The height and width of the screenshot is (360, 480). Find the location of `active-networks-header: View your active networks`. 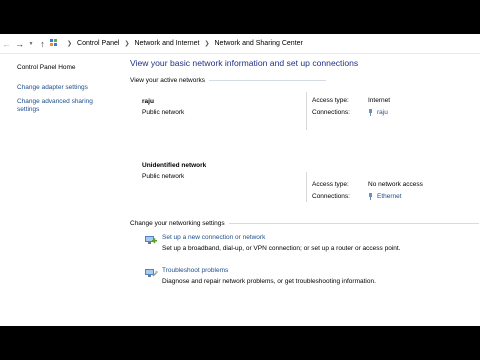

active-networks-header: View your active networks is located at coordinates (228, 80).